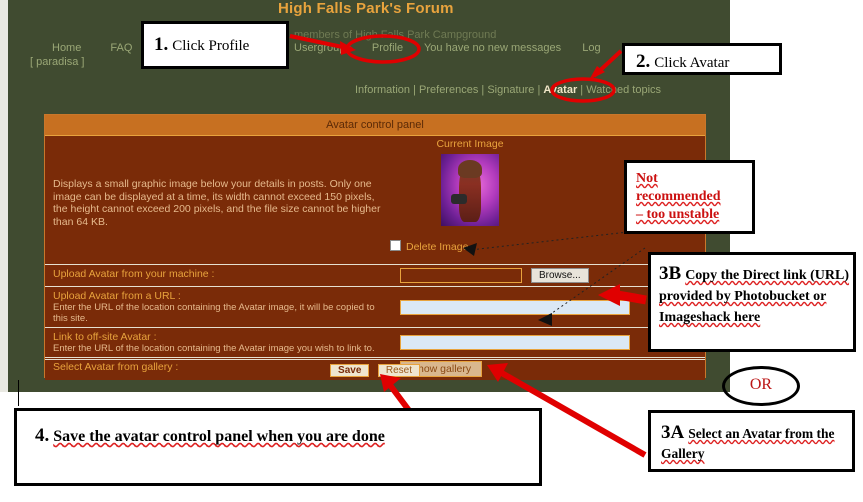  Describe the element at coordinates (398, 370) in the screenshot. I see `reset-button: Reset` at that location.